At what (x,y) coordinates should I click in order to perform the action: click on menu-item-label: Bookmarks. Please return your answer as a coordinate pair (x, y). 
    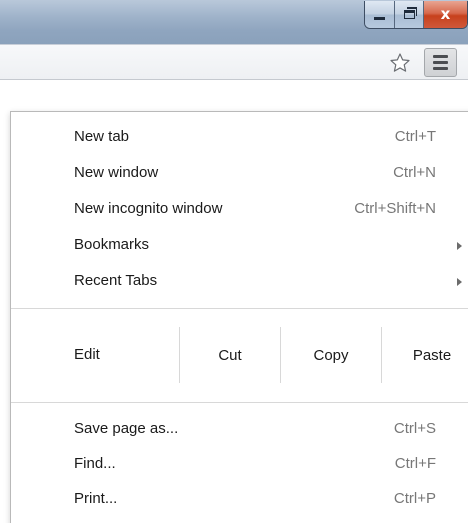
    Looking at the image, I should click on (112, 244).